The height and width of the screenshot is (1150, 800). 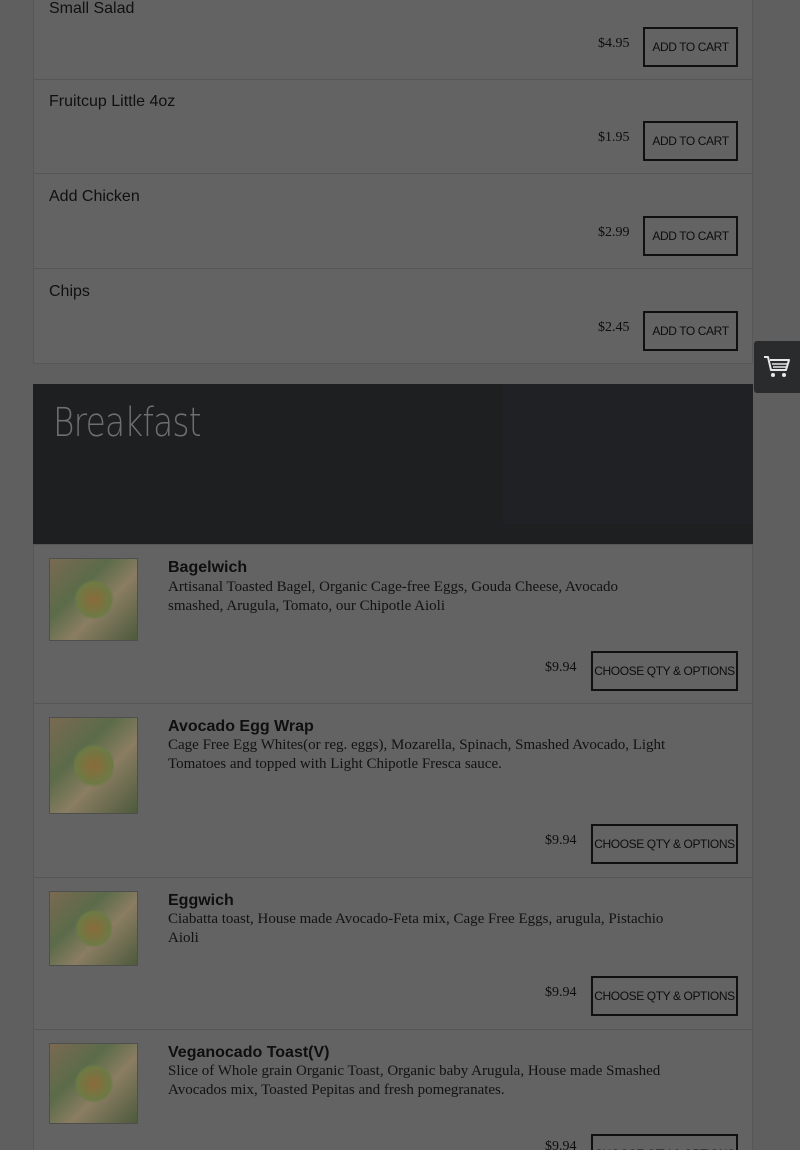 I want to click on item-name: Veganocado Toast(V), so click(x=249, y=1053).